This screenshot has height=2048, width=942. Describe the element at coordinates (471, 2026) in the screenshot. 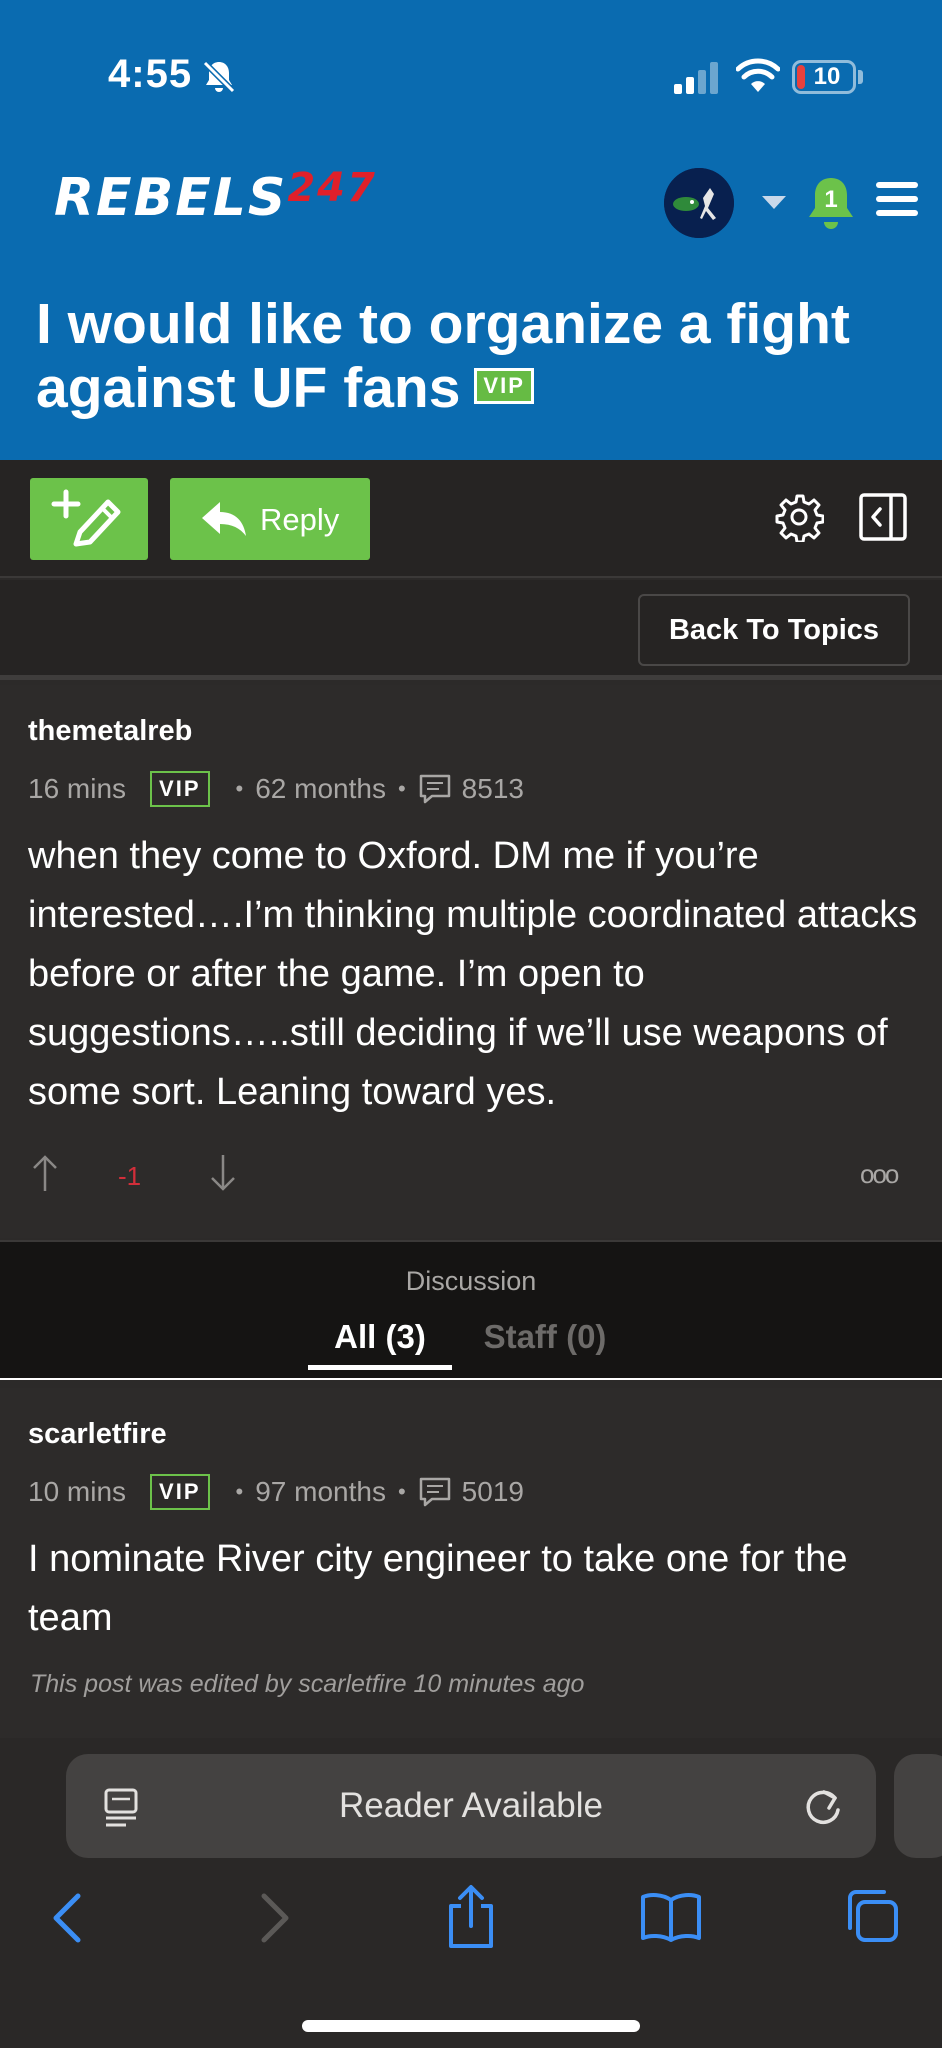

I see `home-indicator` at that location.